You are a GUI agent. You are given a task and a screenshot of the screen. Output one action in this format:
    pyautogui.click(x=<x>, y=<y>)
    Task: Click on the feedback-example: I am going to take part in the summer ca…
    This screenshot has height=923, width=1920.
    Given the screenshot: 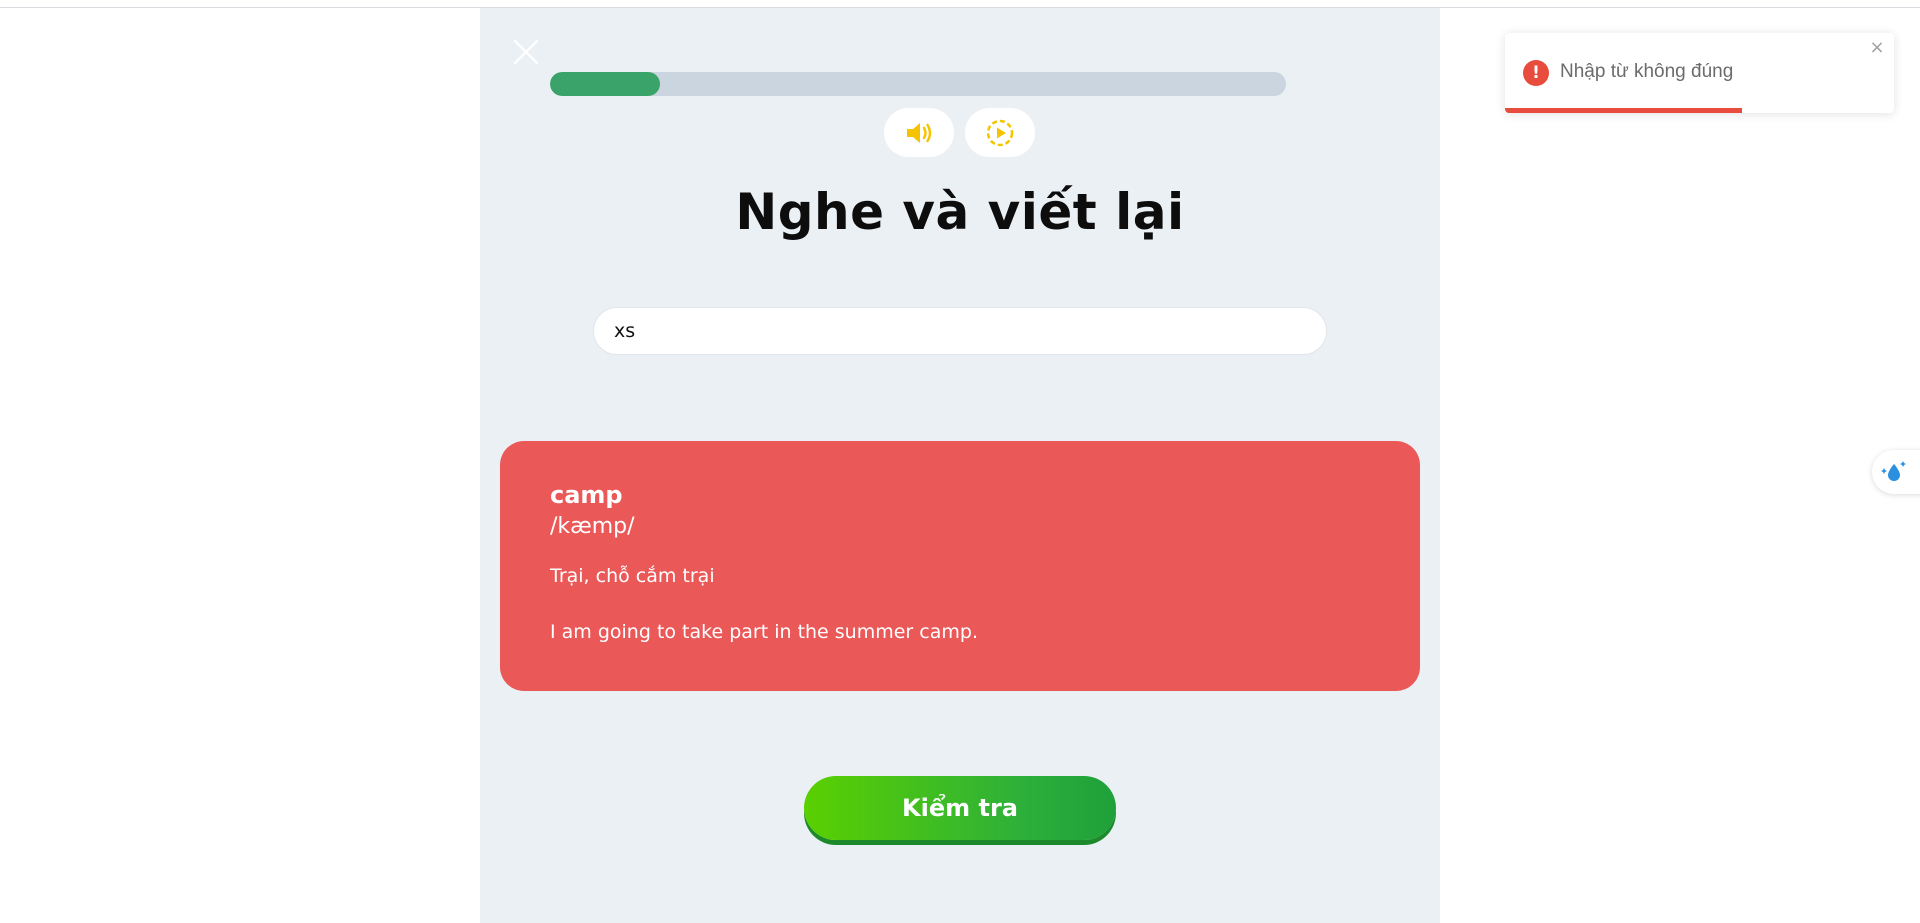 What is the action you would take?
    pyautogui.click(x=764, y=632)
    